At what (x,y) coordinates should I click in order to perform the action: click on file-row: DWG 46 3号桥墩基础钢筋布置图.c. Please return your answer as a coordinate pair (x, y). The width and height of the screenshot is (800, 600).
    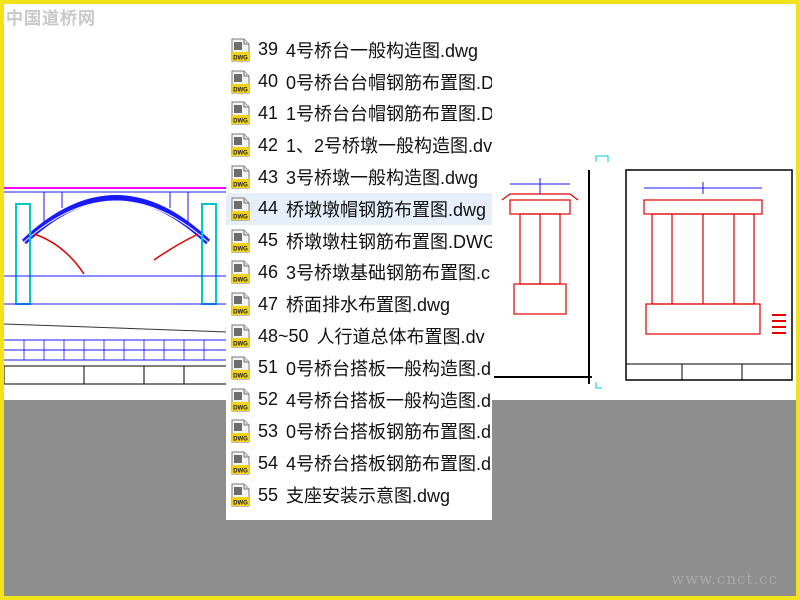
    Looking at the image, I should click on (359, 273).